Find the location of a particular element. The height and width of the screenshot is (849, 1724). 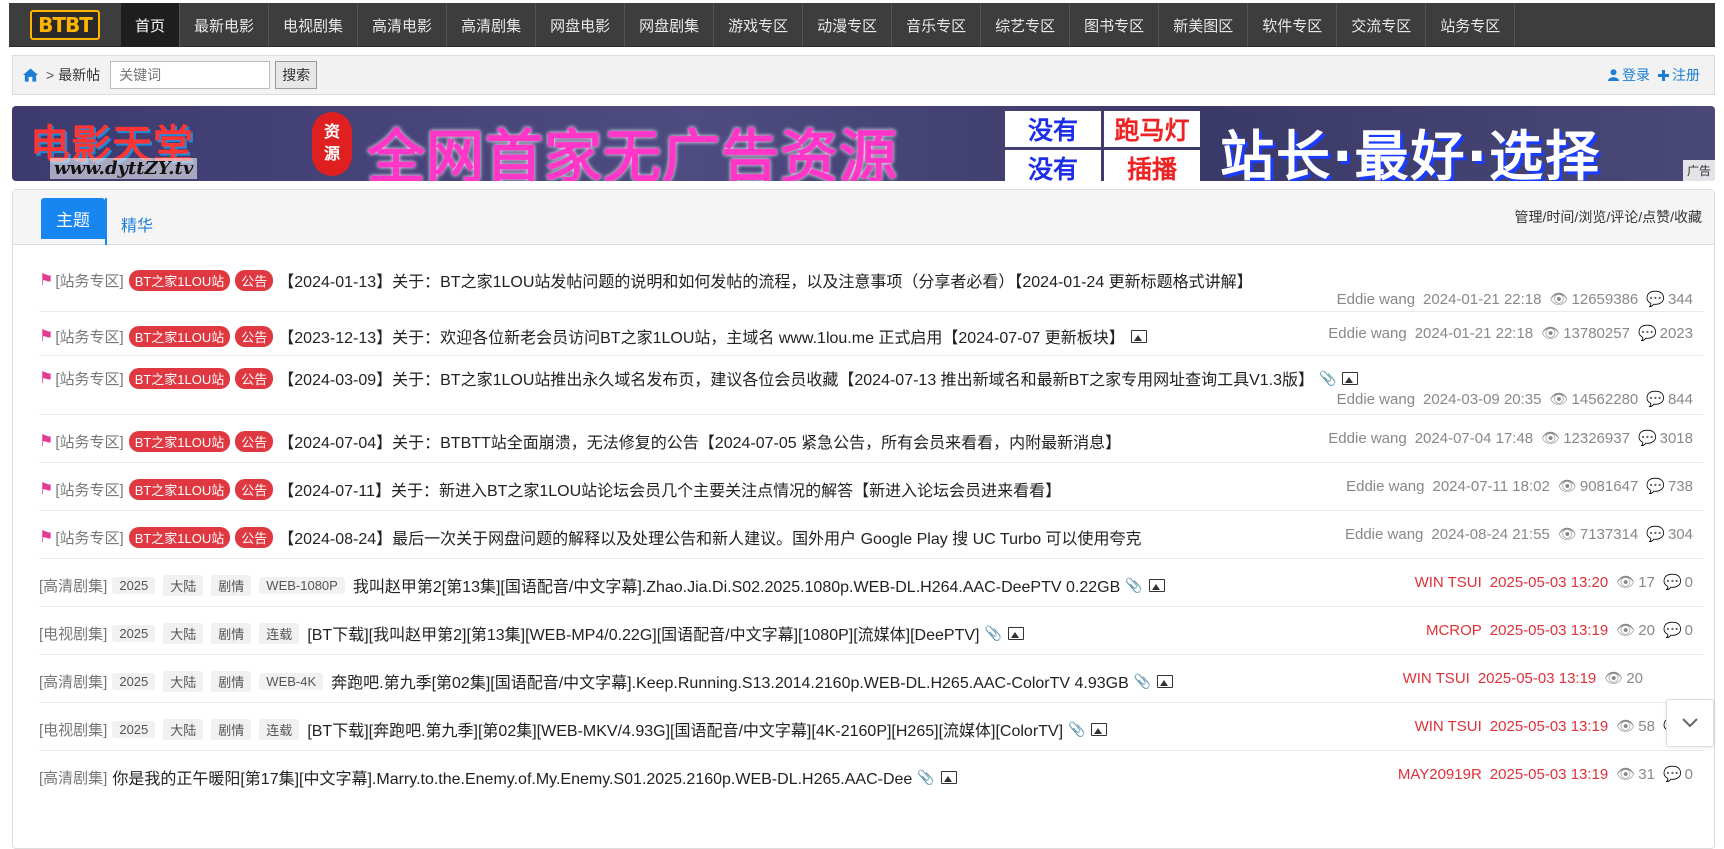

nav-item-books: 图书专区 is located at coordinates (1115, 25).